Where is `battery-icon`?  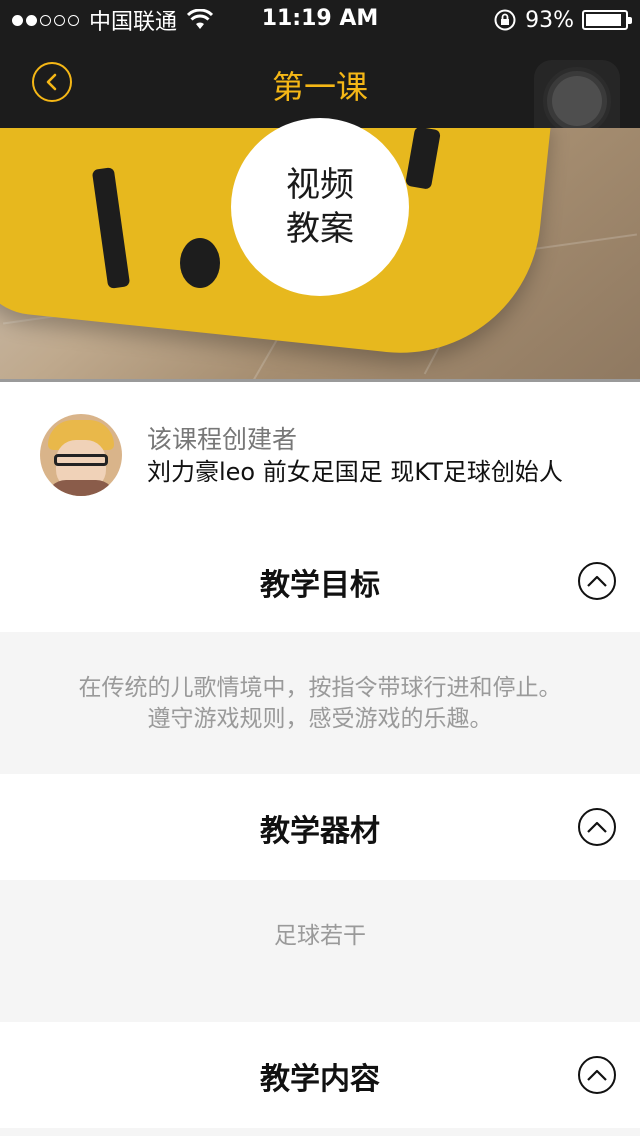 battery-icon is located at coordinates (607, 20).